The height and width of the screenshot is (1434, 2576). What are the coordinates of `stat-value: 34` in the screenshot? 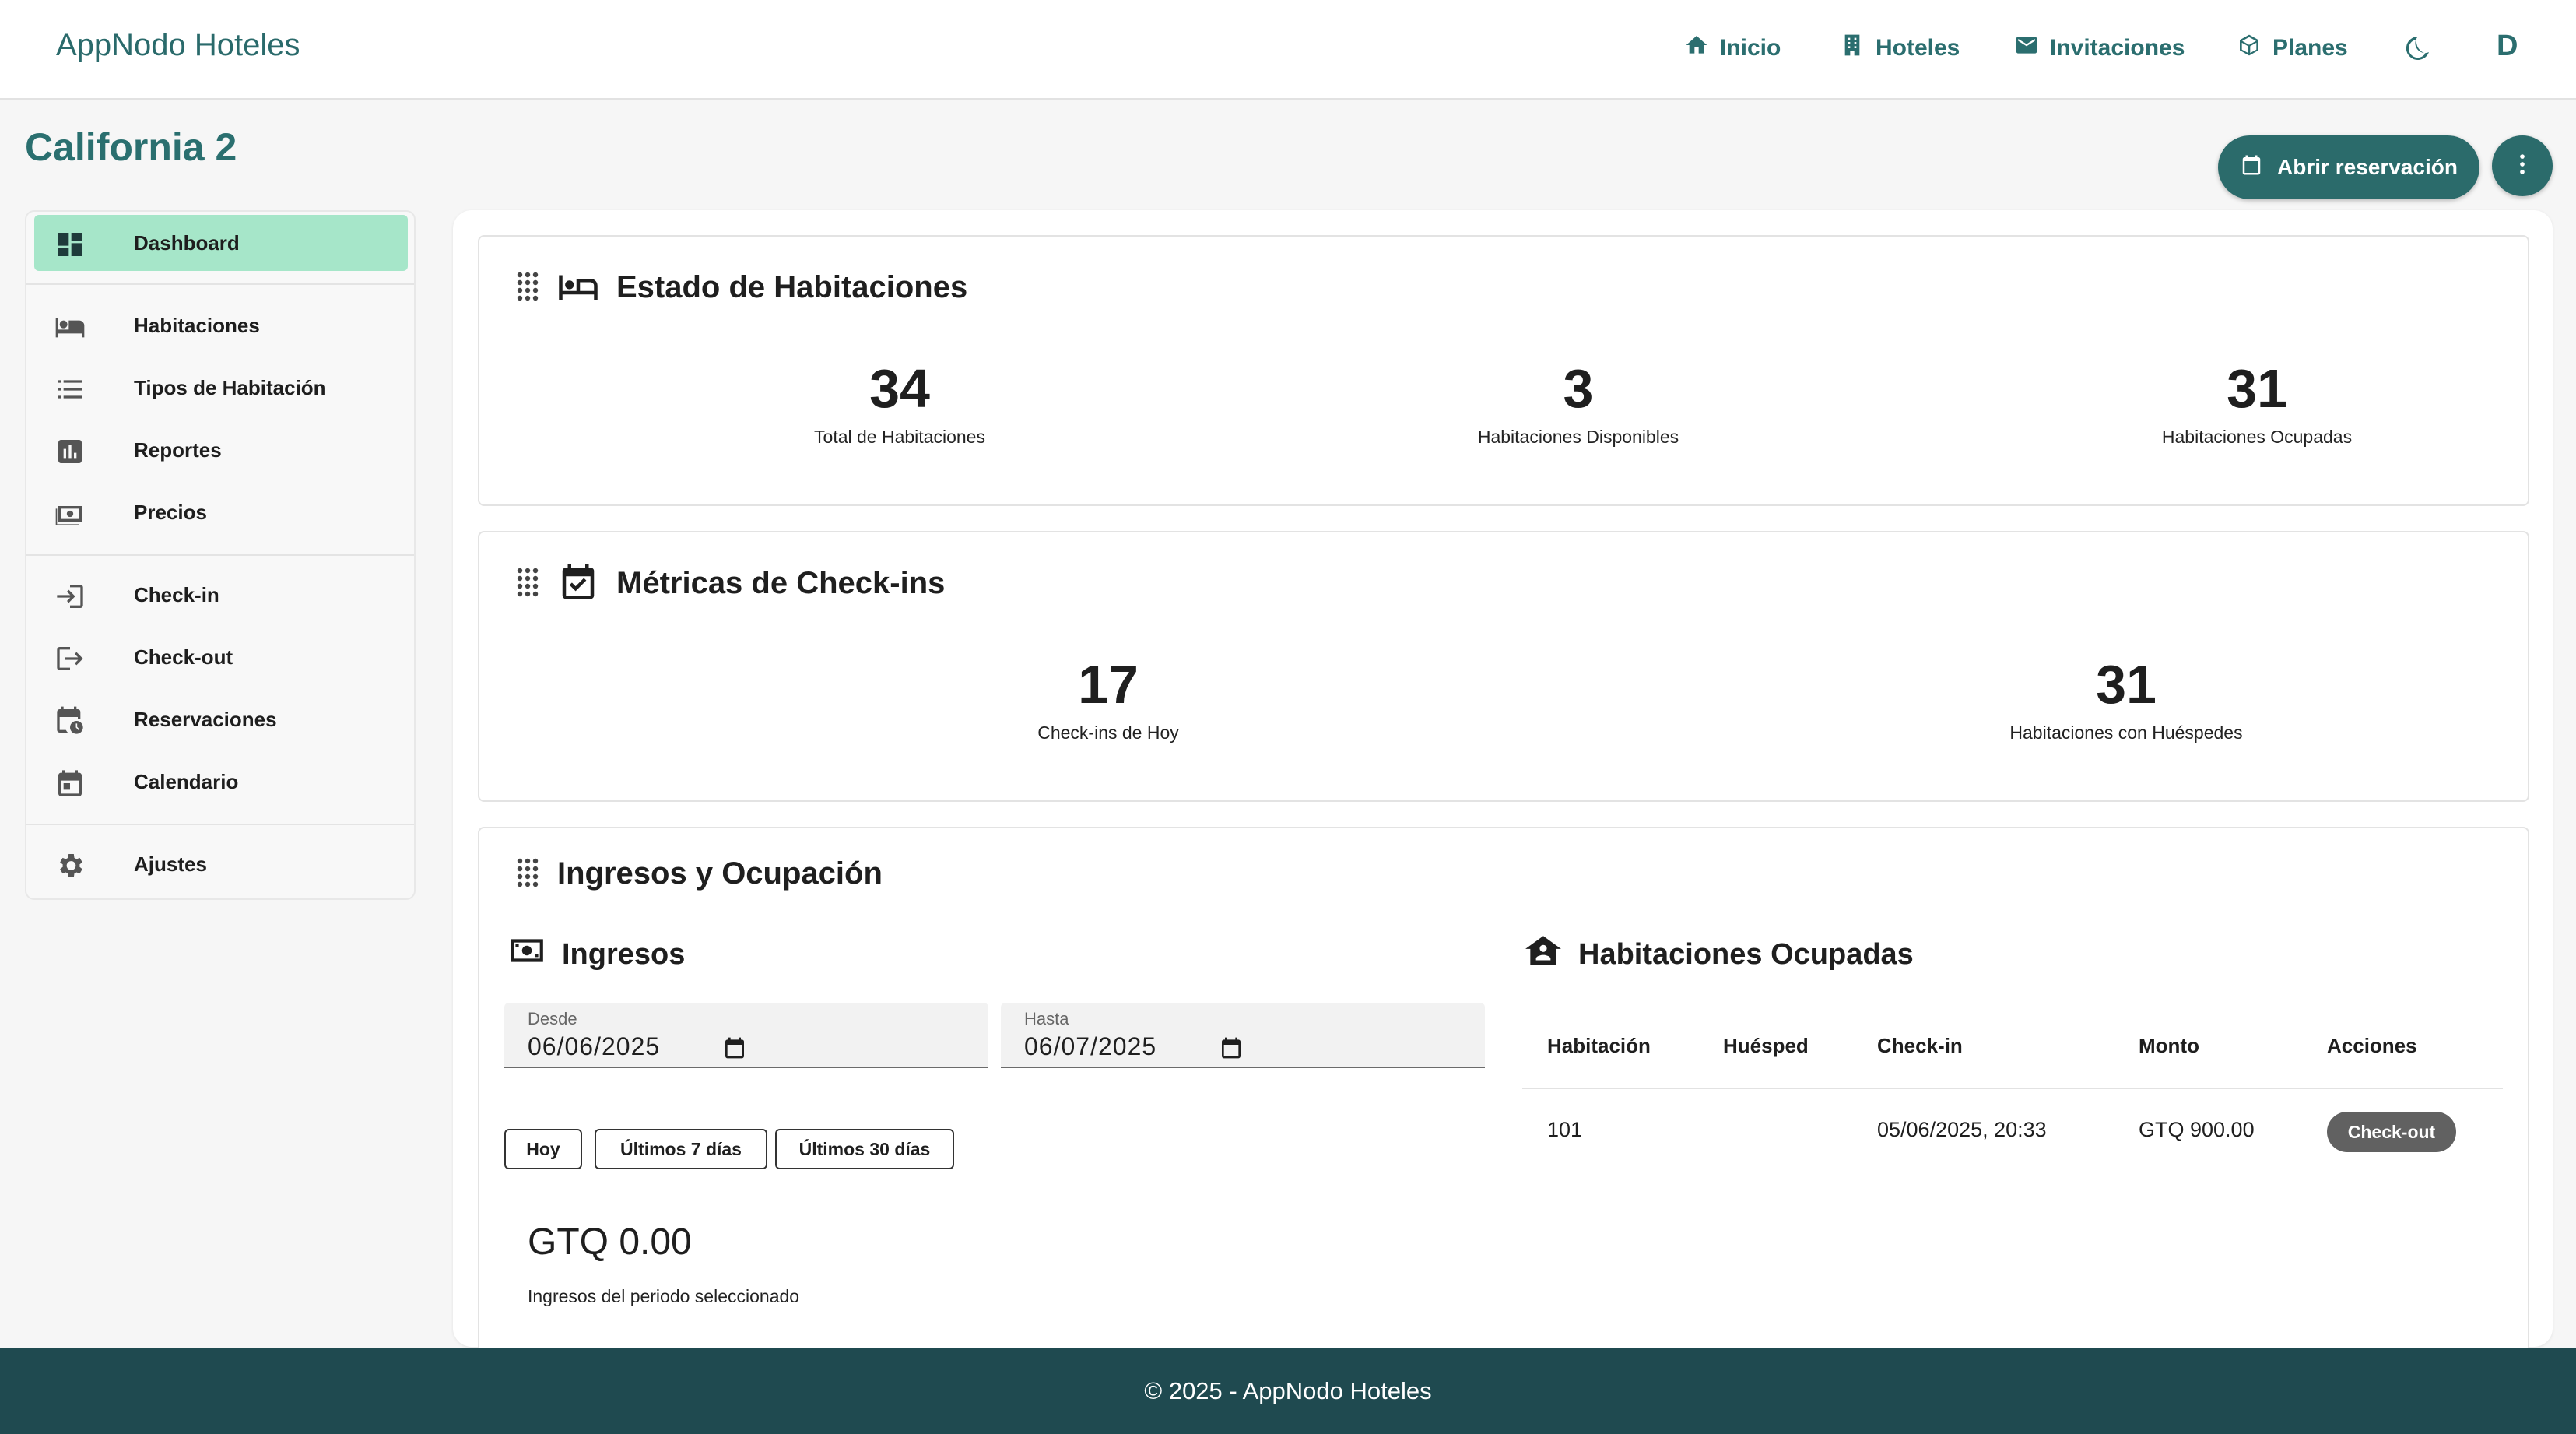 It's located at (900, 389).